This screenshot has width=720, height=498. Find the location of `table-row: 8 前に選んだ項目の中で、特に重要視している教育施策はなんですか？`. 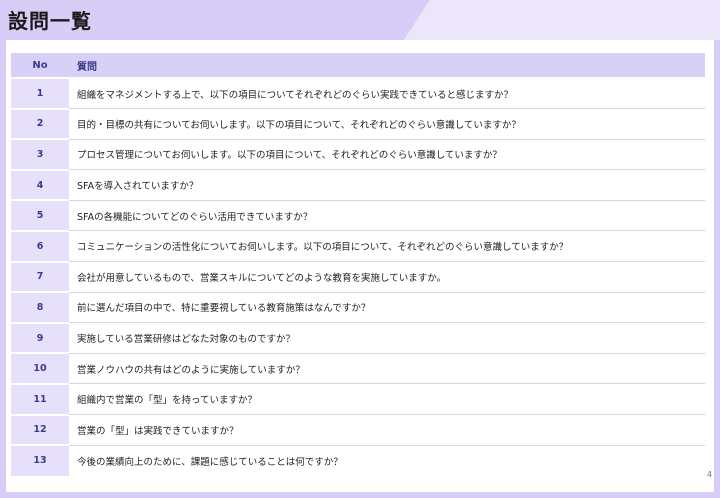

table-row: 8 前に選んだ項目の中で、特に重要視している教育施策はなんですか？ is located at coordinates (358, 308).